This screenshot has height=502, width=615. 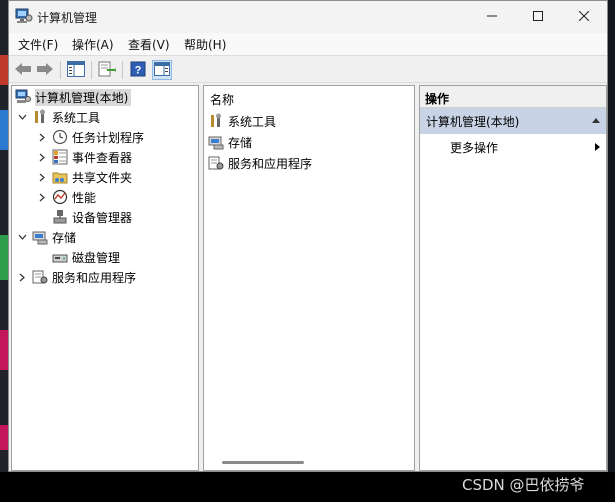 I want to click on forward-arrow-icon, so click(x=45, y=70).